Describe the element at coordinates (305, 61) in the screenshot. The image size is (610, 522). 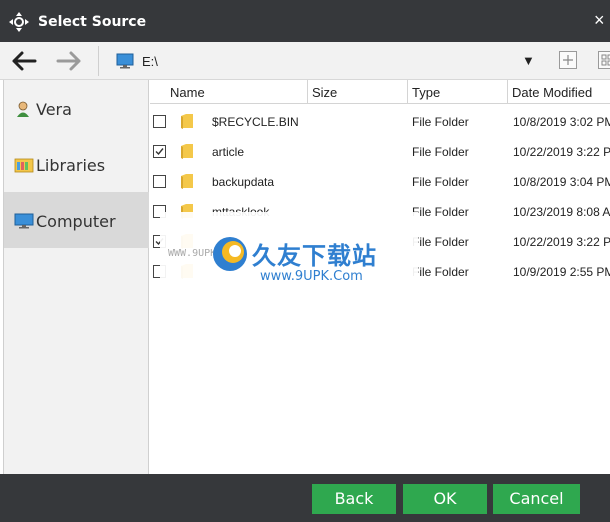
I see `toolbar: E:\ ▼` at that location.